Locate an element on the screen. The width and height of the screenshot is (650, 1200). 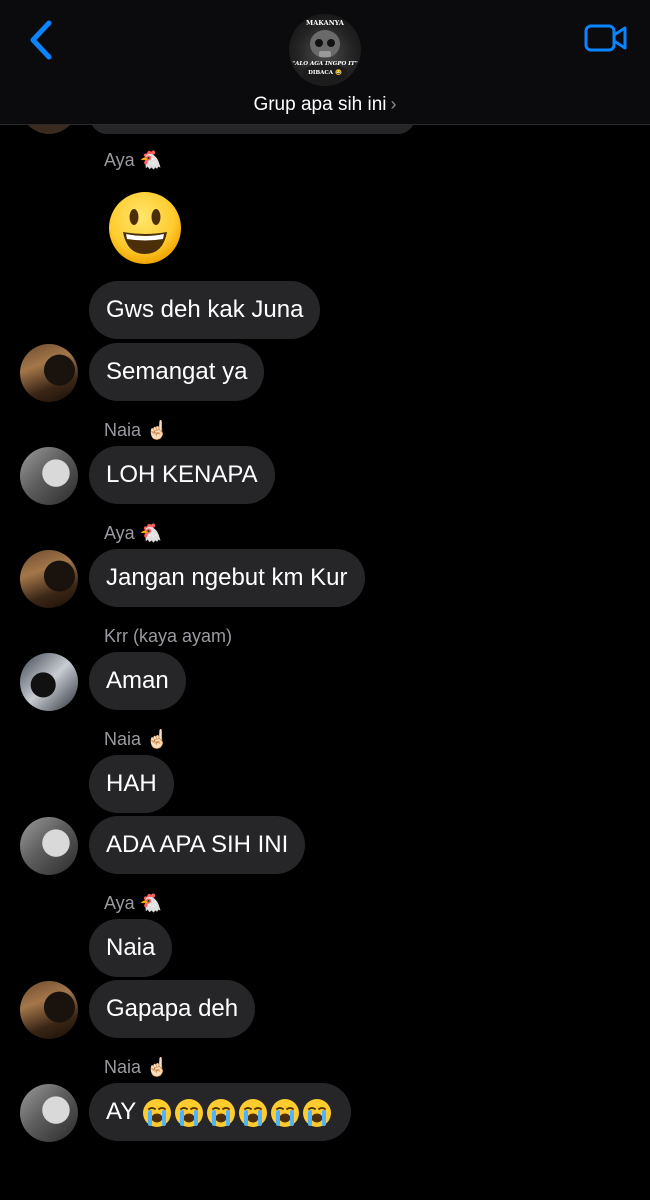
crying-emoji-row is located at coordinates (238, 1112).